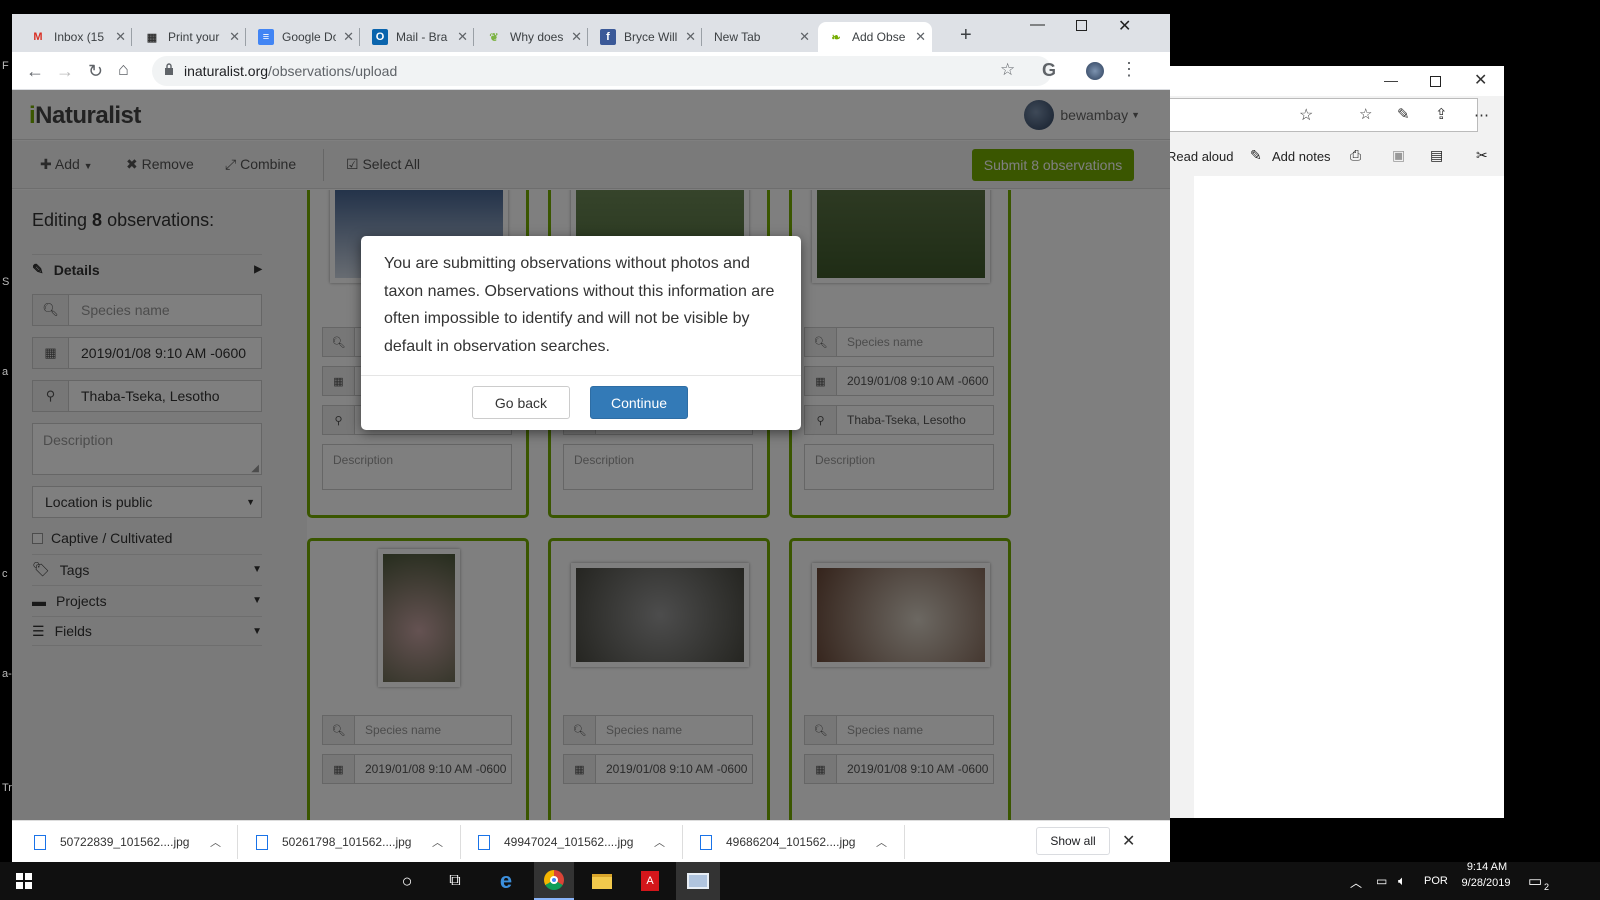  What do you see at coordinates (1547, 887) in the screenshot?
I see `notification-count: 2` at bounding box center [1547, 887].